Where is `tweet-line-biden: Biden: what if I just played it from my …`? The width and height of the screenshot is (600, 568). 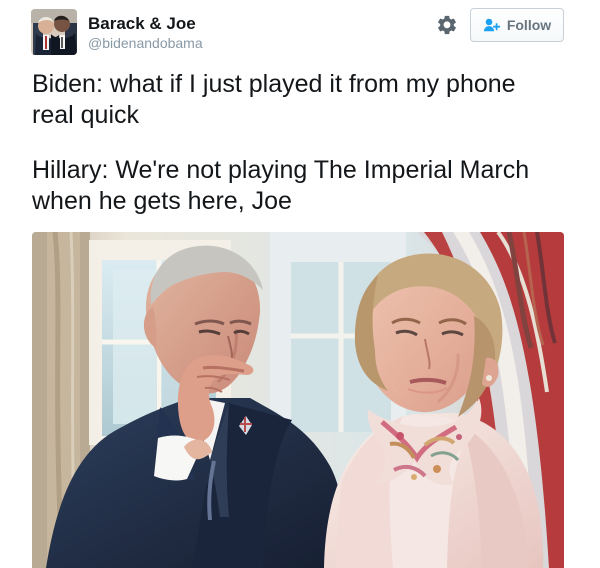 tweet-line-biden: Biden: what if I just played it from my … is located at coordinates (274, 99).